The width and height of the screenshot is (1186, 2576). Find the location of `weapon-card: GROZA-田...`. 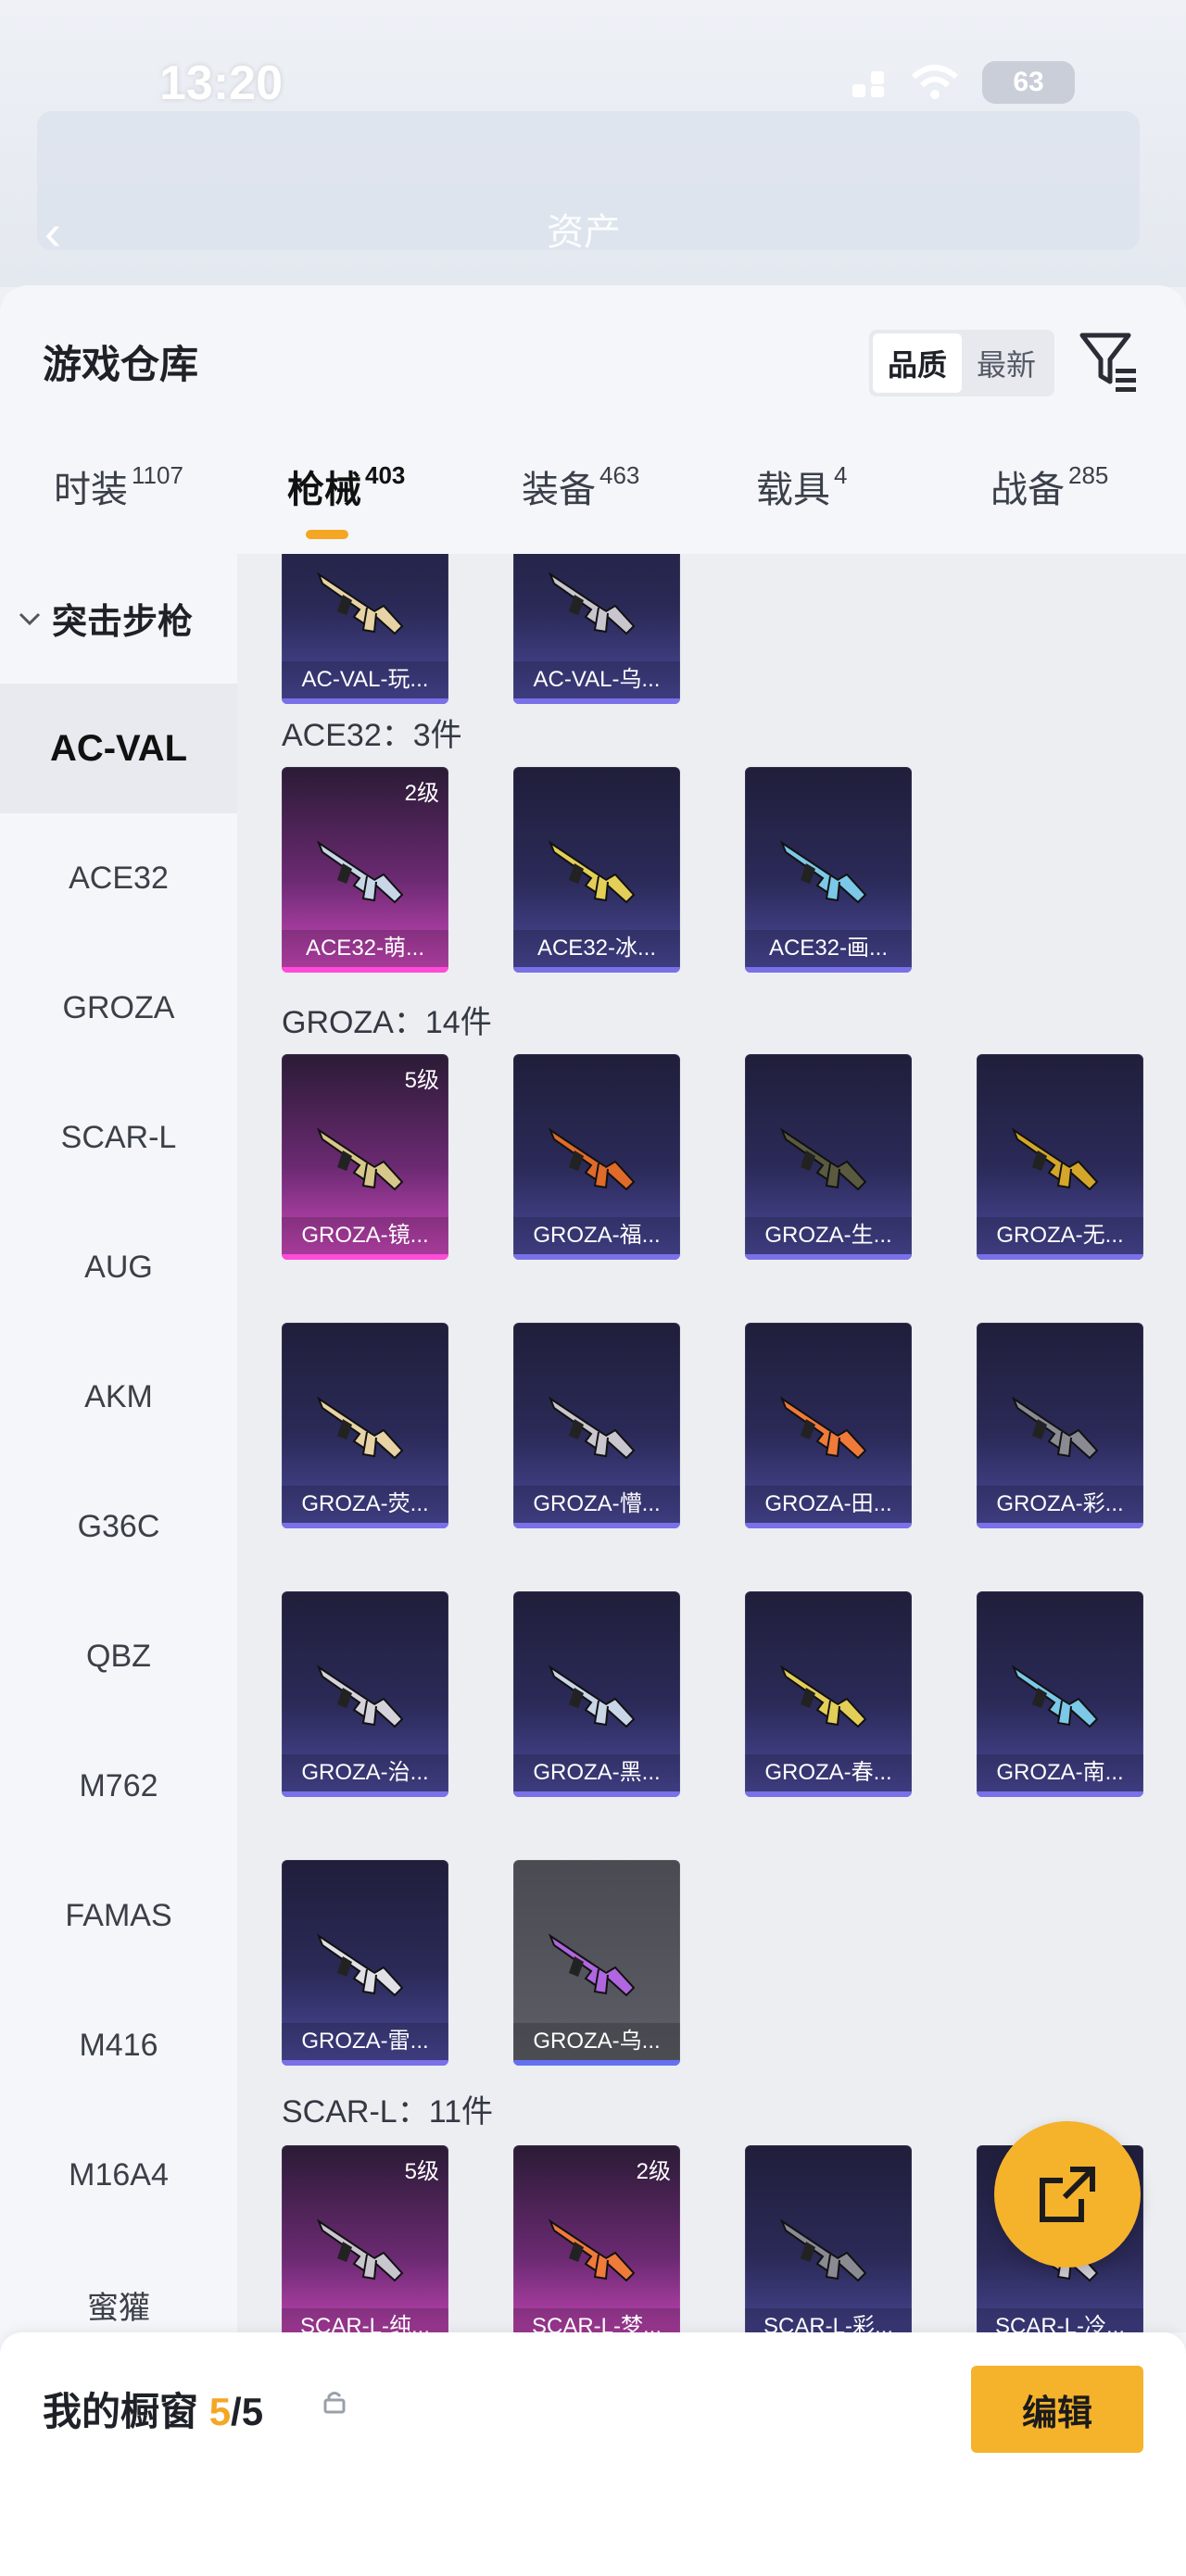

weapon-card: GROZA-田... is located at coordinates (828, 1425).